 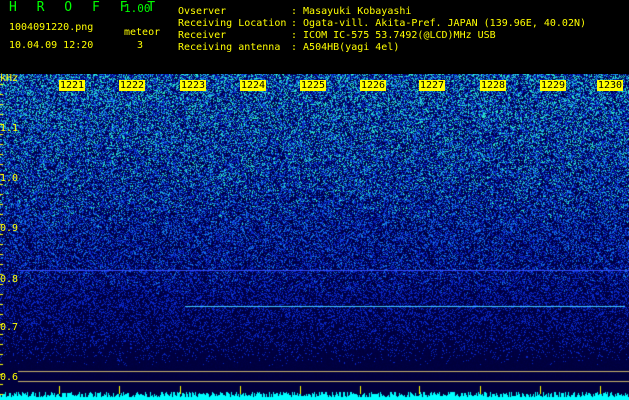 What do you see at coordinates (345, 47) in the screenshot?
I see `antenna-value: : A504HB(yagi 4el)` at bounding box center [345, 47].